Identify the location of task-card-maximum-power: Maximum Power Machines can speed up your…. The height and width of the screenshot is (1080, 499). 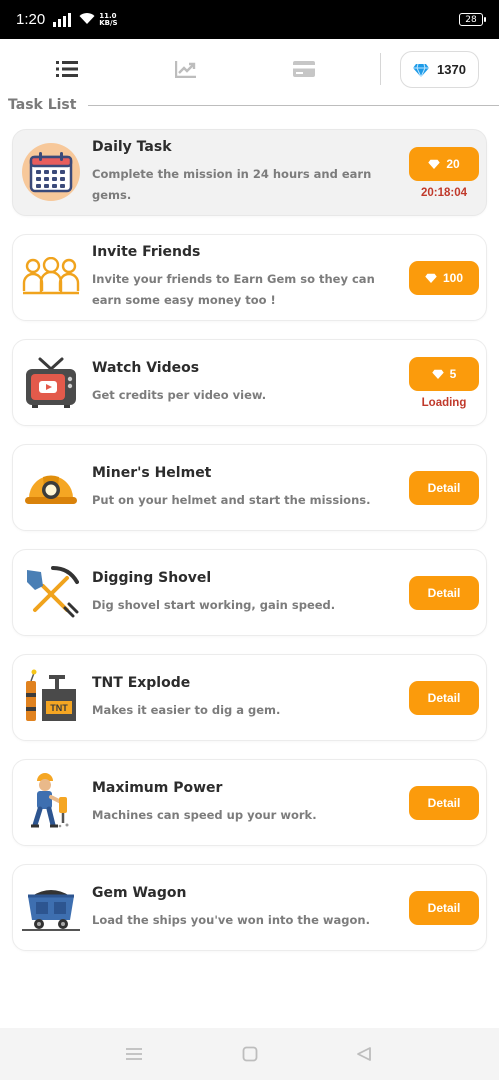
(249, 802).